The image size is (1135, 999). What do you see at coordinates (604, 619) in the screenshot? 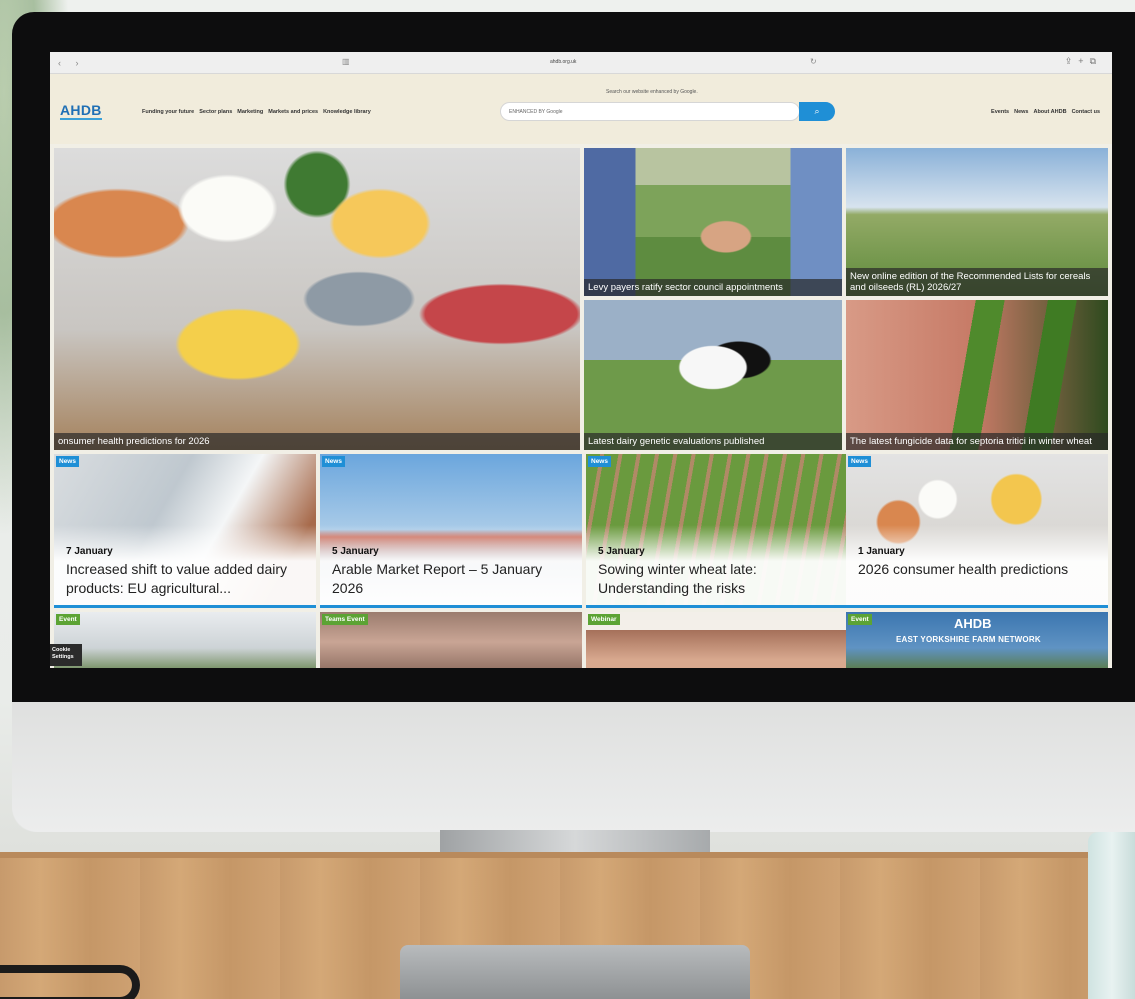
I see `event-badge: Webinar` at bounding box center [604, 619].